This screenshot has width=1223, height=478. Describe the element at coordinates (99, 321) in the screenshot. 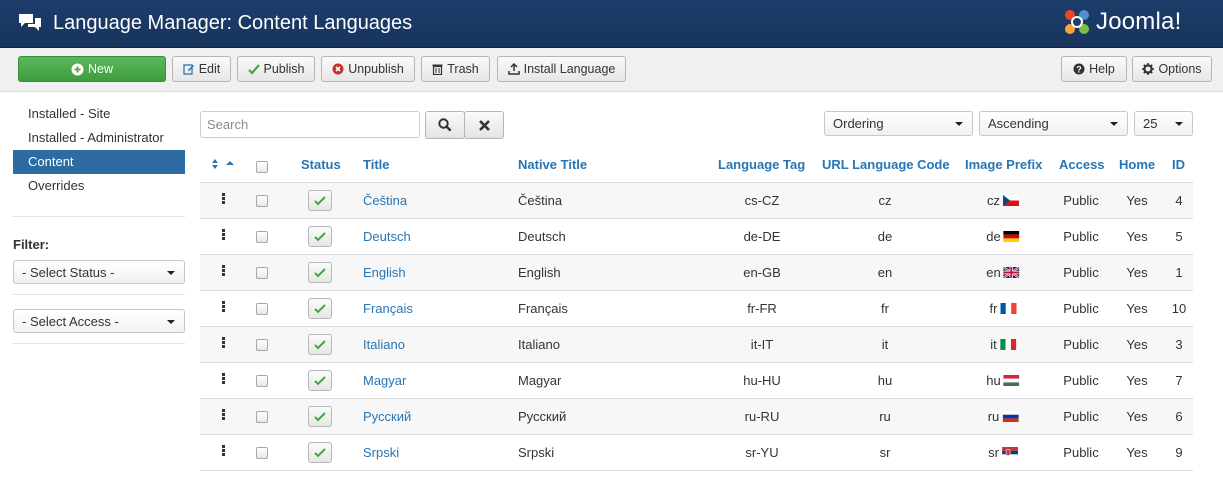

I see `access-filter-select: - Select Access -` at that location.